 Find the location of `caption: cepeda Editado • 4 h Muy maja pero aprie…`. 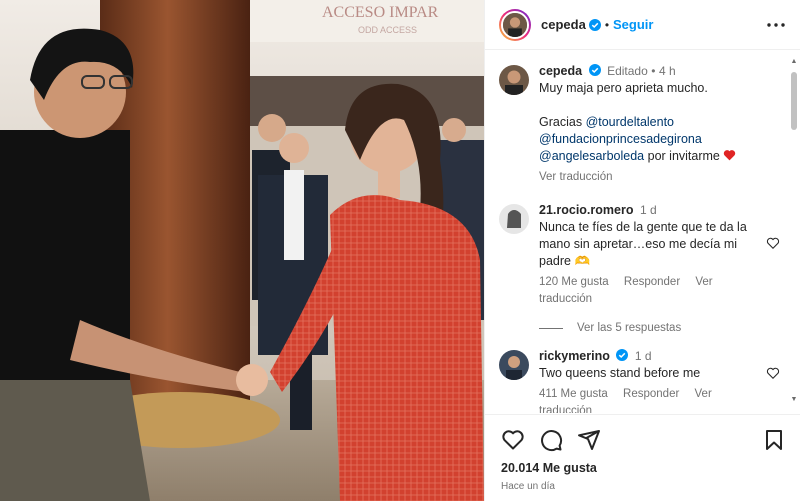

caption: cepeda Editado • 4 h Muy maja pero aprie… is located at coordinates (638, 124).